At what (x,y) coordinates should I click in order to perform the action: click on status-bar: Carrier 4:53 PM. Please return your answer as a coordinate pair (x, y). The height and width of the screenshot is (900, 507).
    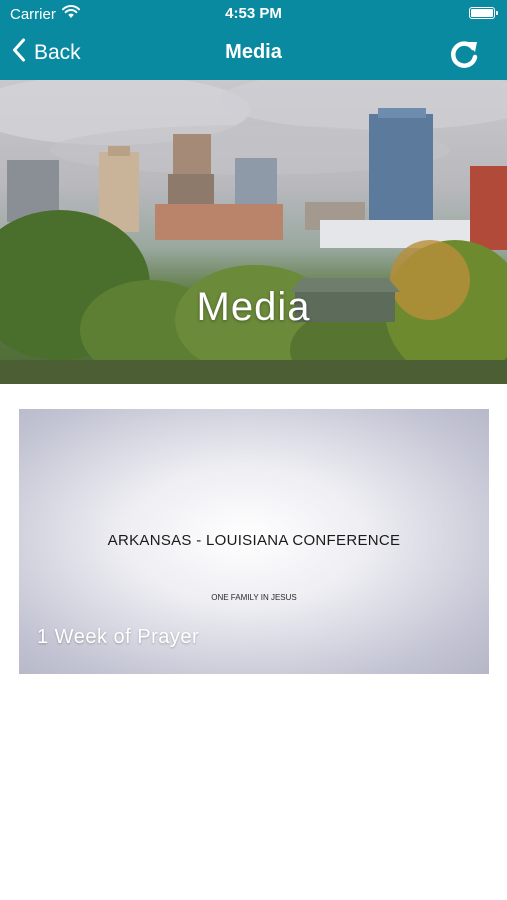
    Looking at the image, I should click on (253, 14).